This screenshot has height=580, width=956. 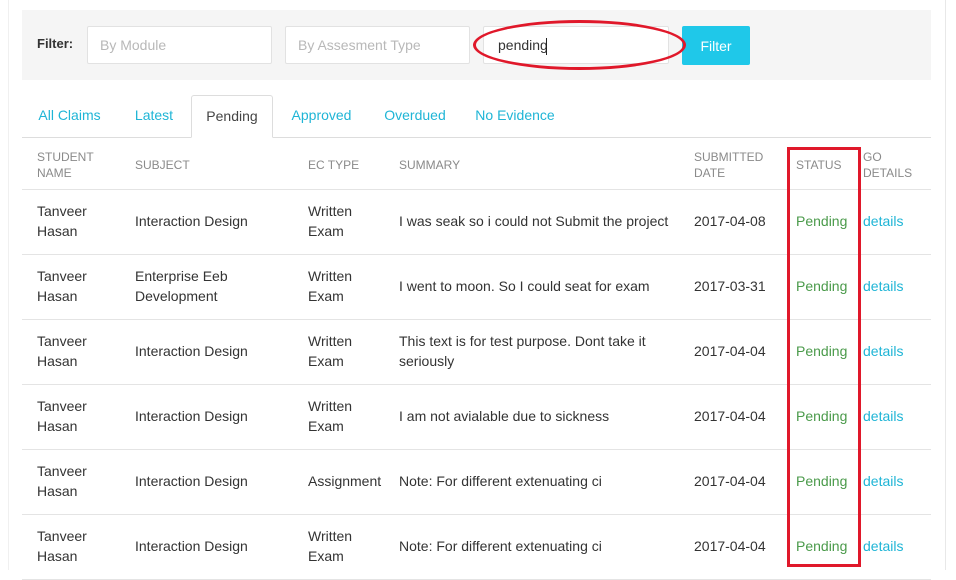 What do you see at coordinates (377, 45) in the screenshot?
I see `assessment-type-filter-input` at bounding box center [377, 45].